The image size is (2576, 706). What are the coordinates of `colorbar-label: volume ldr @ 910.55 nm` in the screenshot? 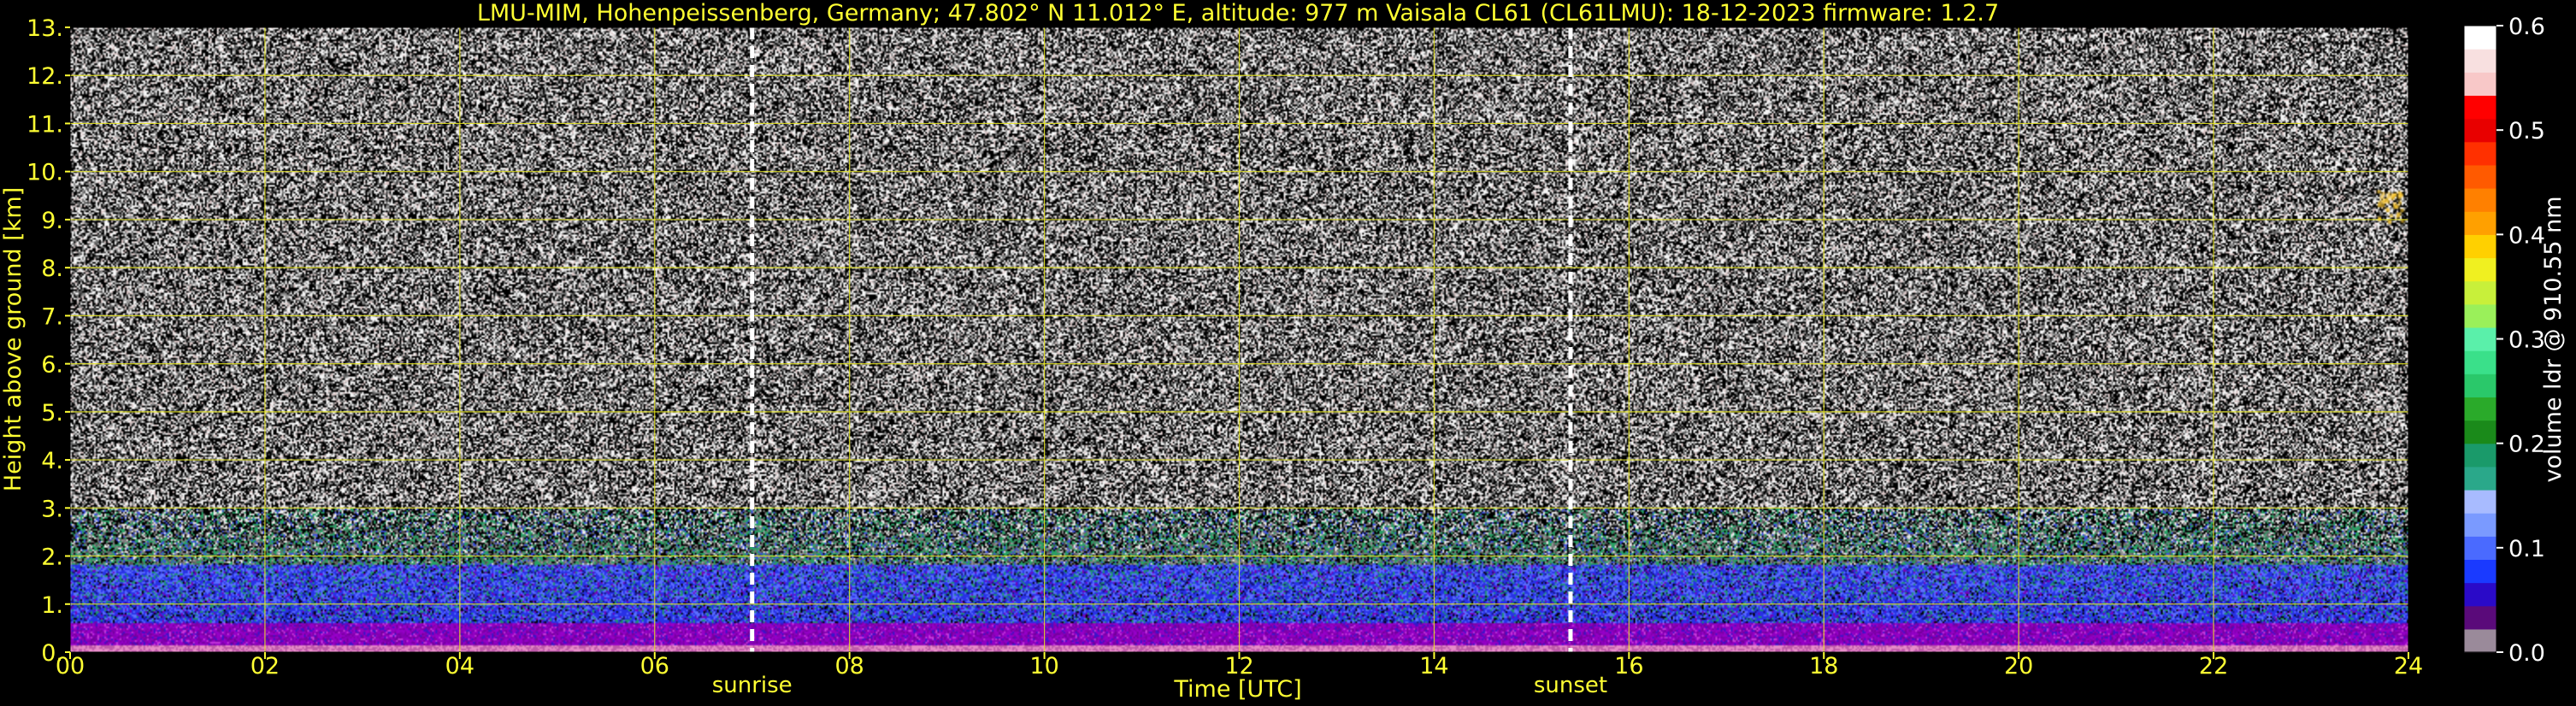 It's located at (2553, 340).